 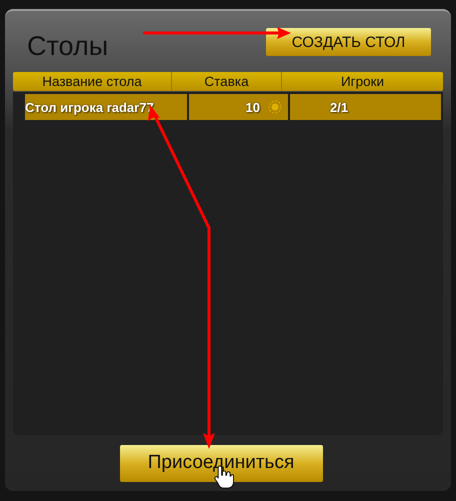 I want to click on panel-title: Столы, so click(x=67, y=46).